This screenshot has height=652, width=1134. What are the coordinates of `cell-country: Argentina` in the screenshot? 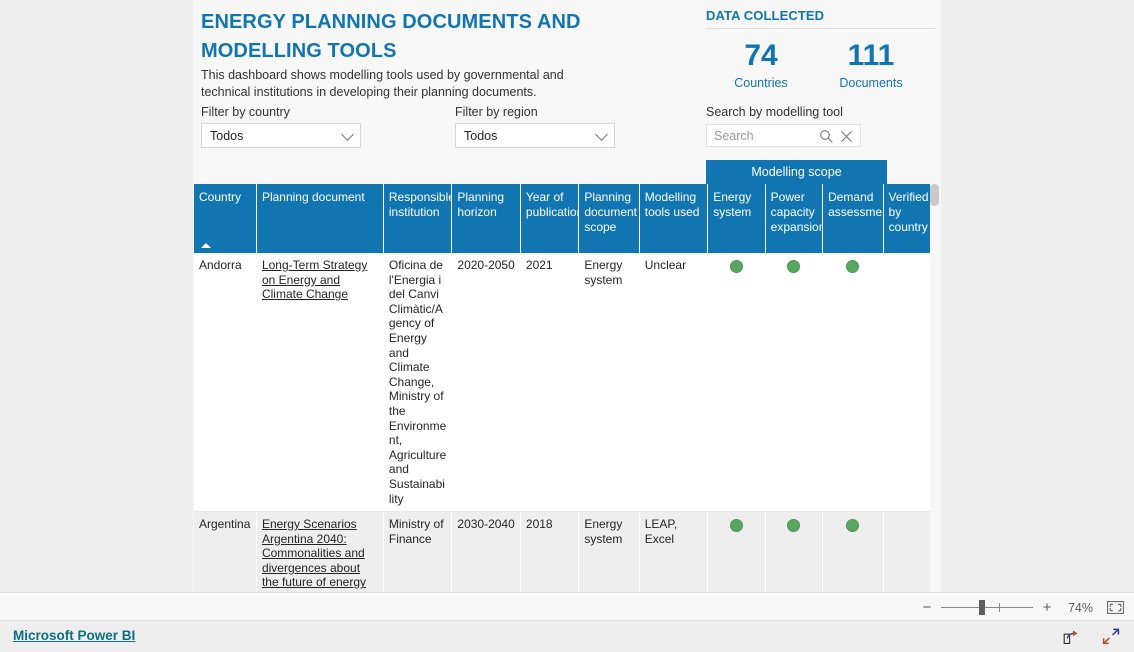 It's located at (225, 551).